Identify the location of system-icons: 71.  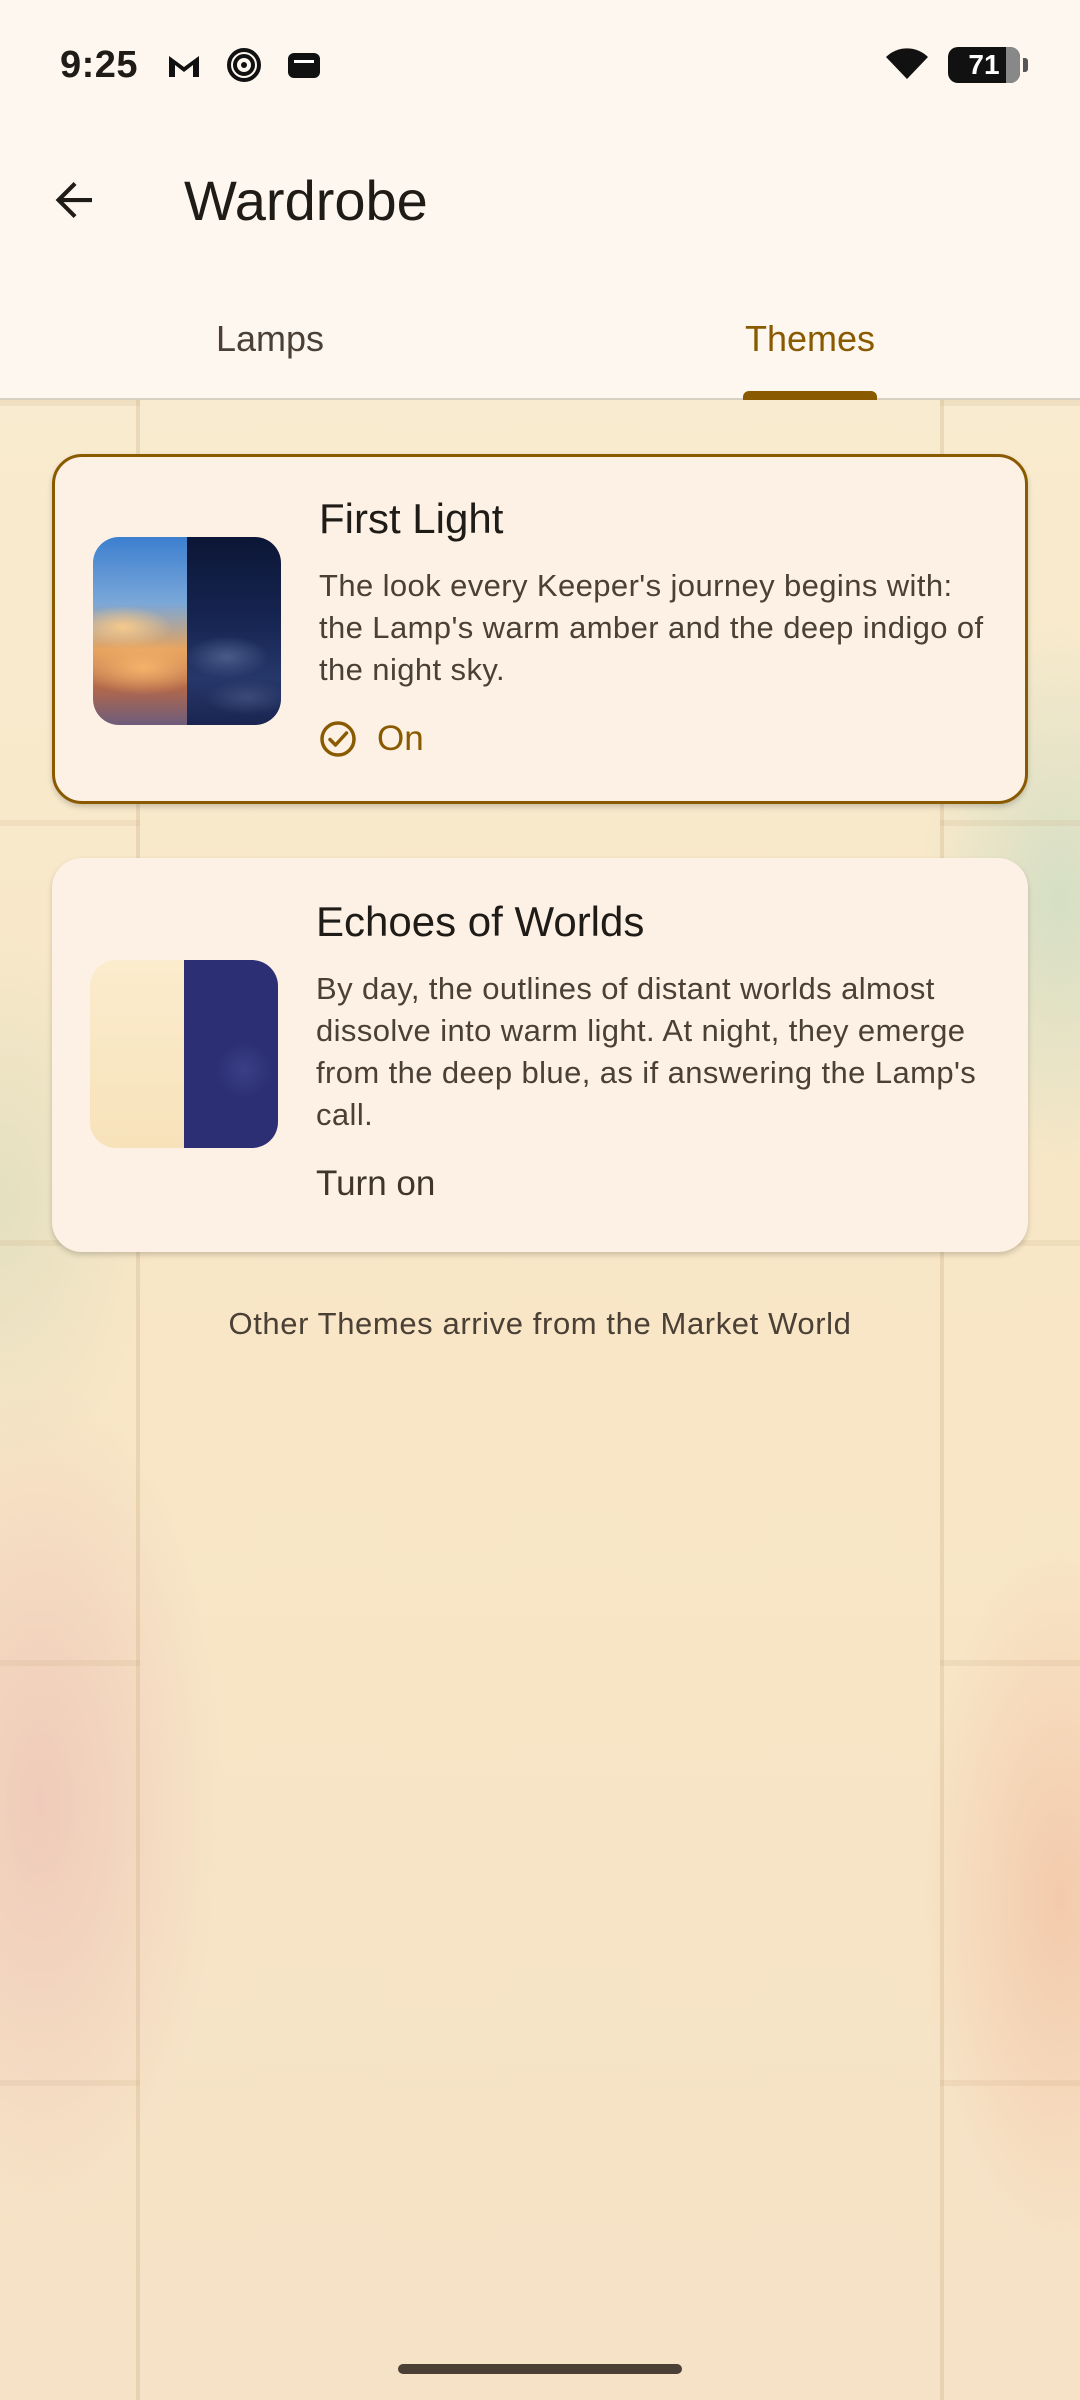
(956, 65).